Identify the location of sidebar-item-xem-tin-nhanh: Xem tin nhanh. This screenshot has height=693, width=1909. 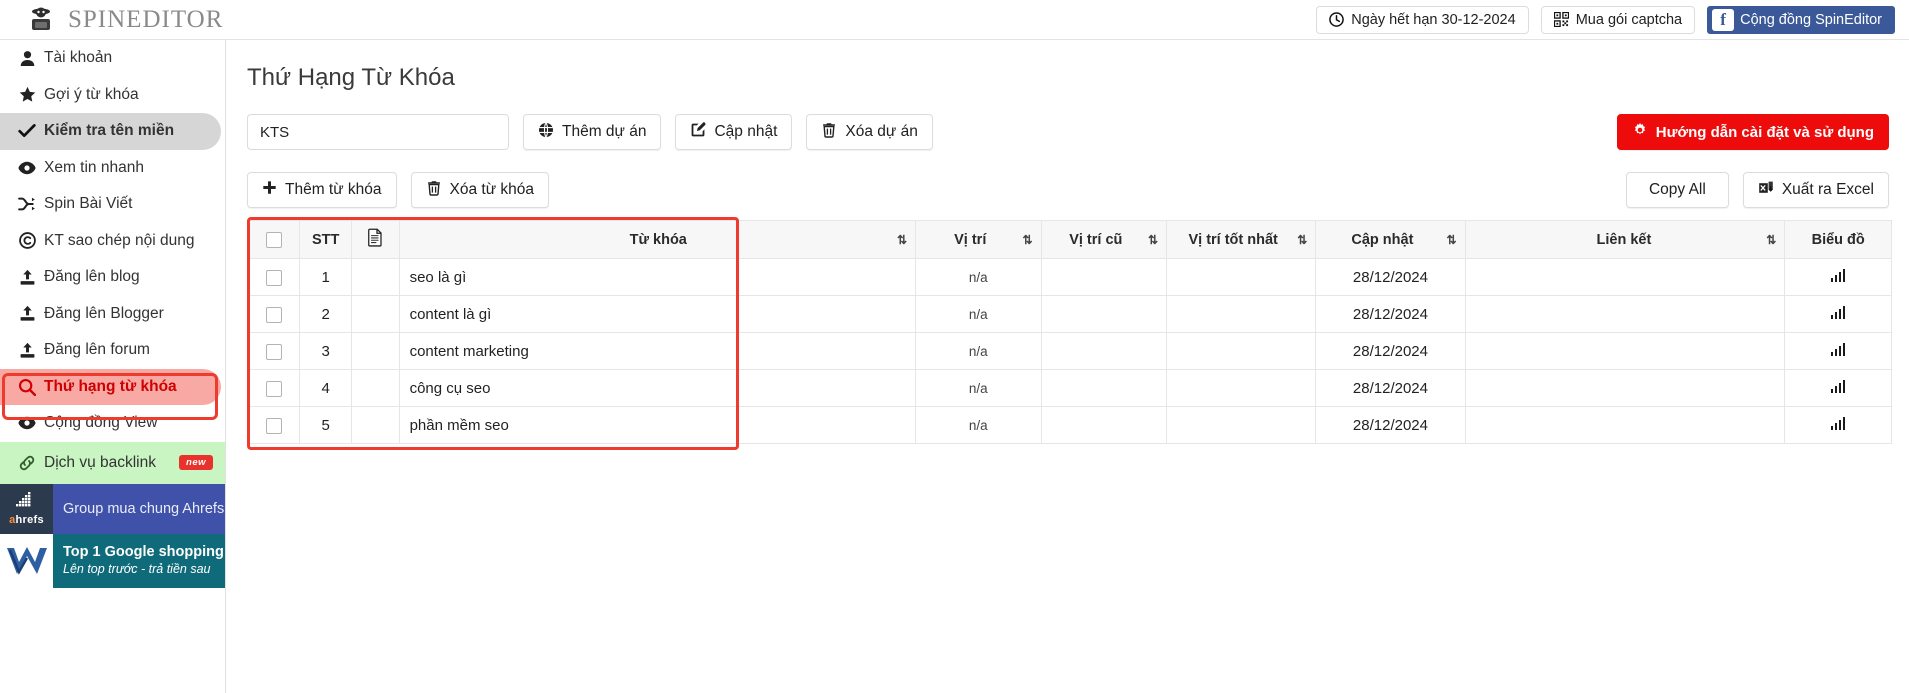
(112, 168).